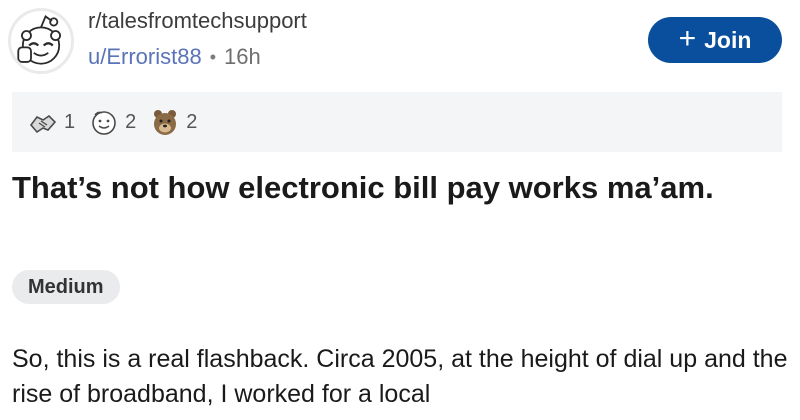 This screenshot has height=420, width=800. I want to click on post-meta: u/Errorist88 • 16h, so click(174, 57).